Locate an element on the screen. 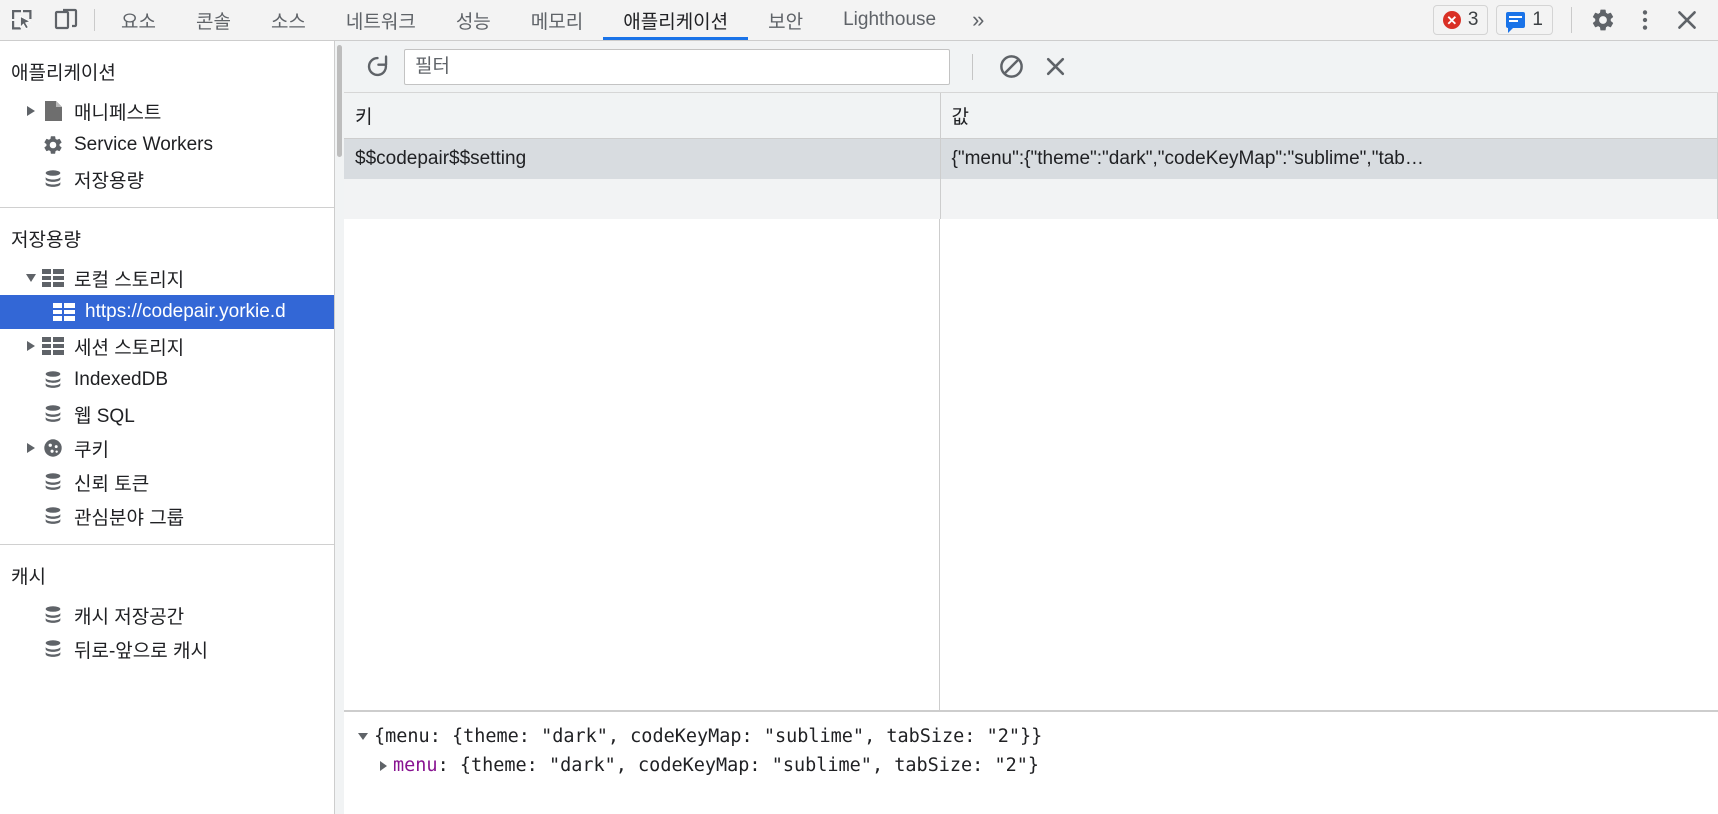 The width and height of the screenshot is (1718, 814). sidebar-item-session-storage: 세션 스토리지 is located at coordinates (167, 346).